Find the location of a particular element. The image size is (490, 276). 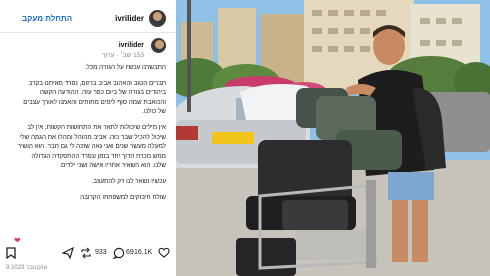

like-count: 16.1K is located at coordinates (143, 252).